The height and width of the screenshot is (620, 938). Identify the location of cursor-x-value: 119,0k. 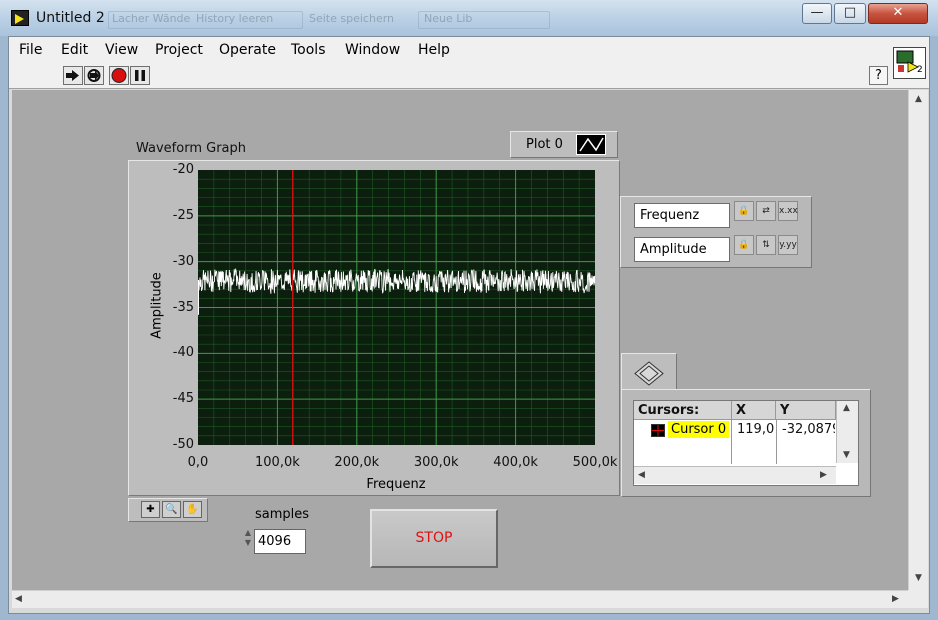
(756, 429).